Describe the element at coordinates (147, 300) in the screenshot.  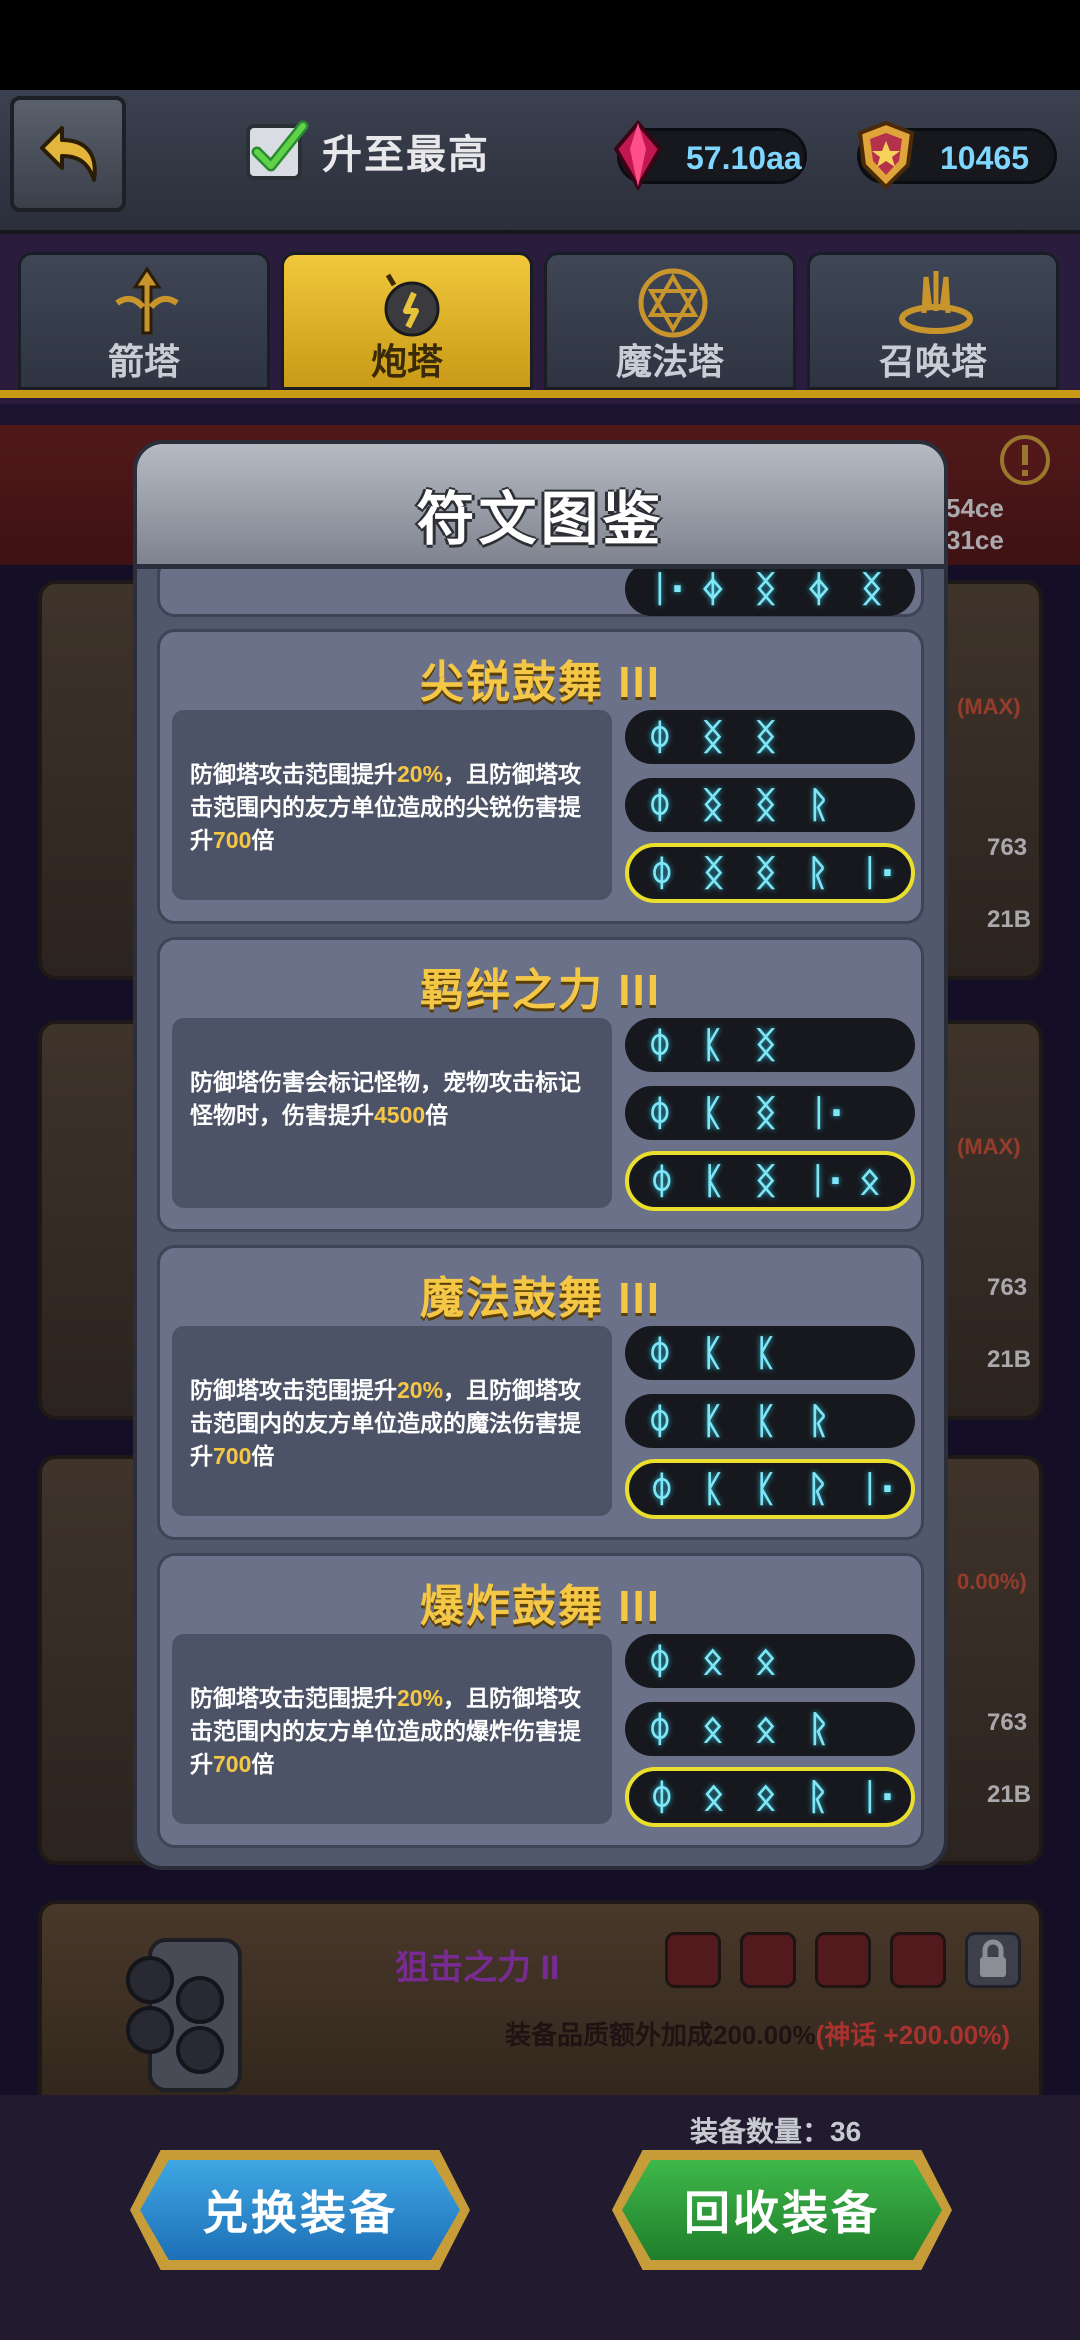
I see `arrow-tower-icon` at that location.